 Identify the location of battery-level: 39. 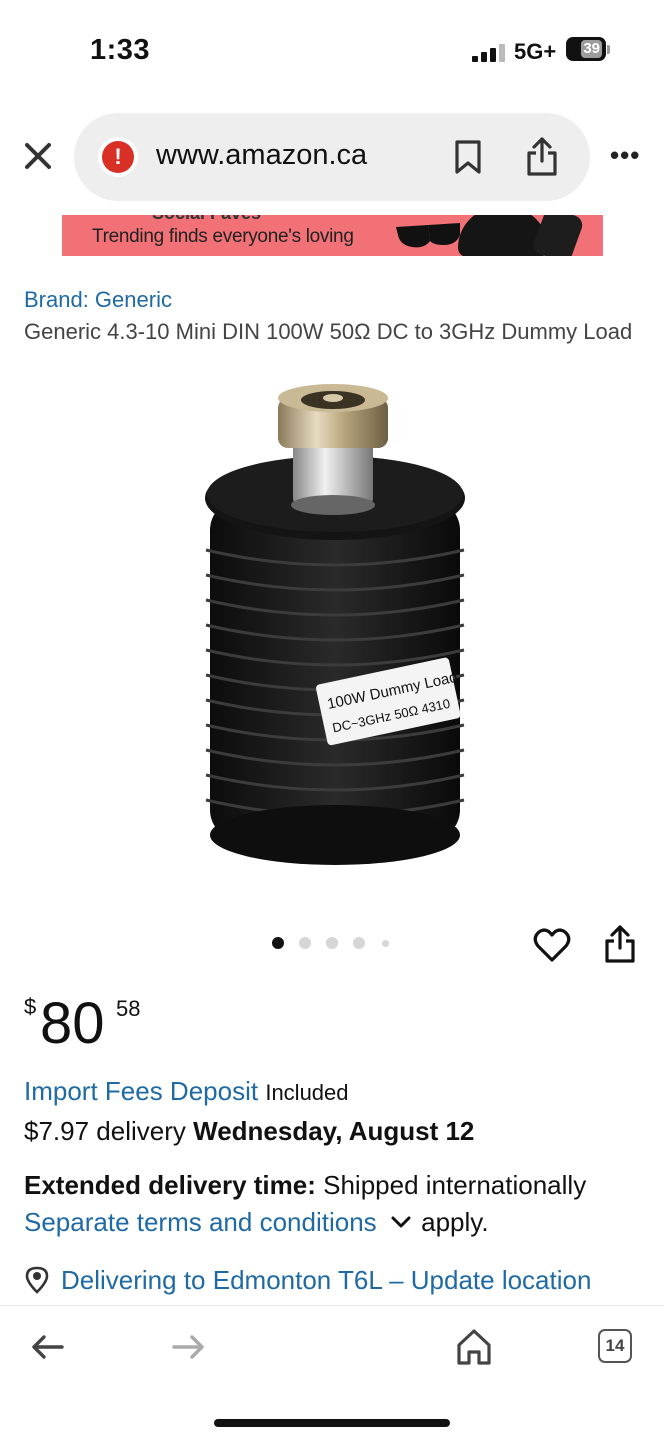
(591, 49).